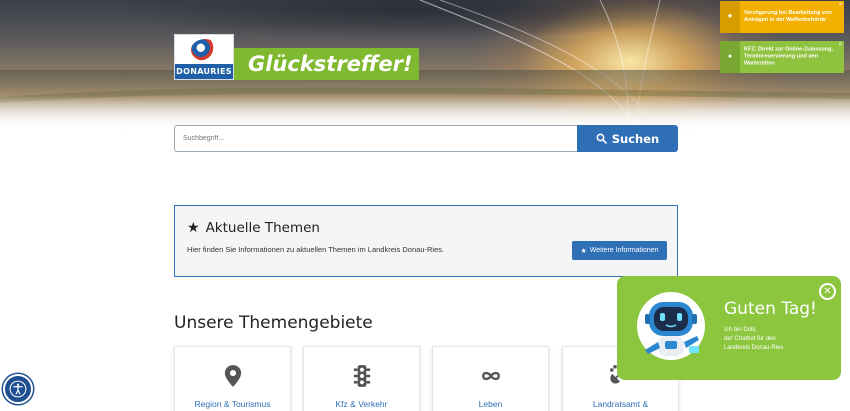 The width and height of the screenshot is (850, 411). Describe the element at coordinates (754, 348) in the screenshot. I see `chatbot-intro-line: Landkreis Donau-Ries` at that location.